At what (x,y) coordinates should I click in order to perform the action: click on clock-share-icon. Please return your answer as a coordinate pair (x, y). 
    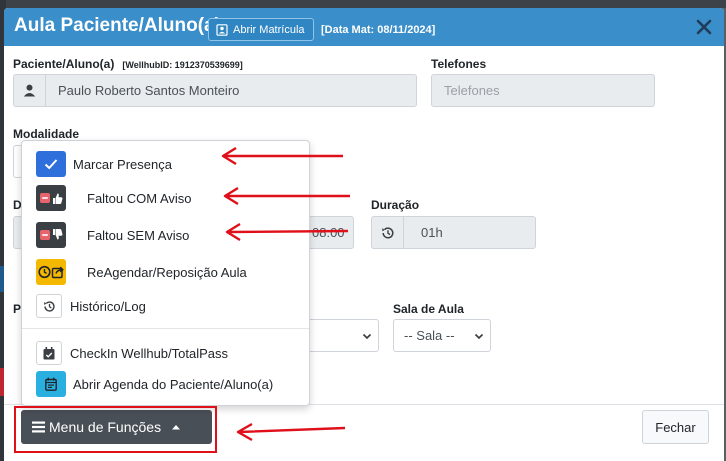
    Looking at the image, I should click on (51, 272).